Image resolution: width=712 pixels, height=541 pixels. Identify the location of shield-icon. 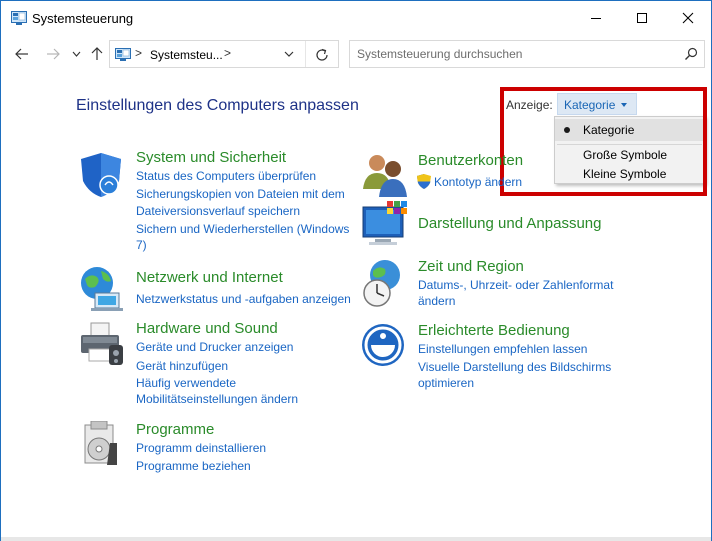
(101, 175).